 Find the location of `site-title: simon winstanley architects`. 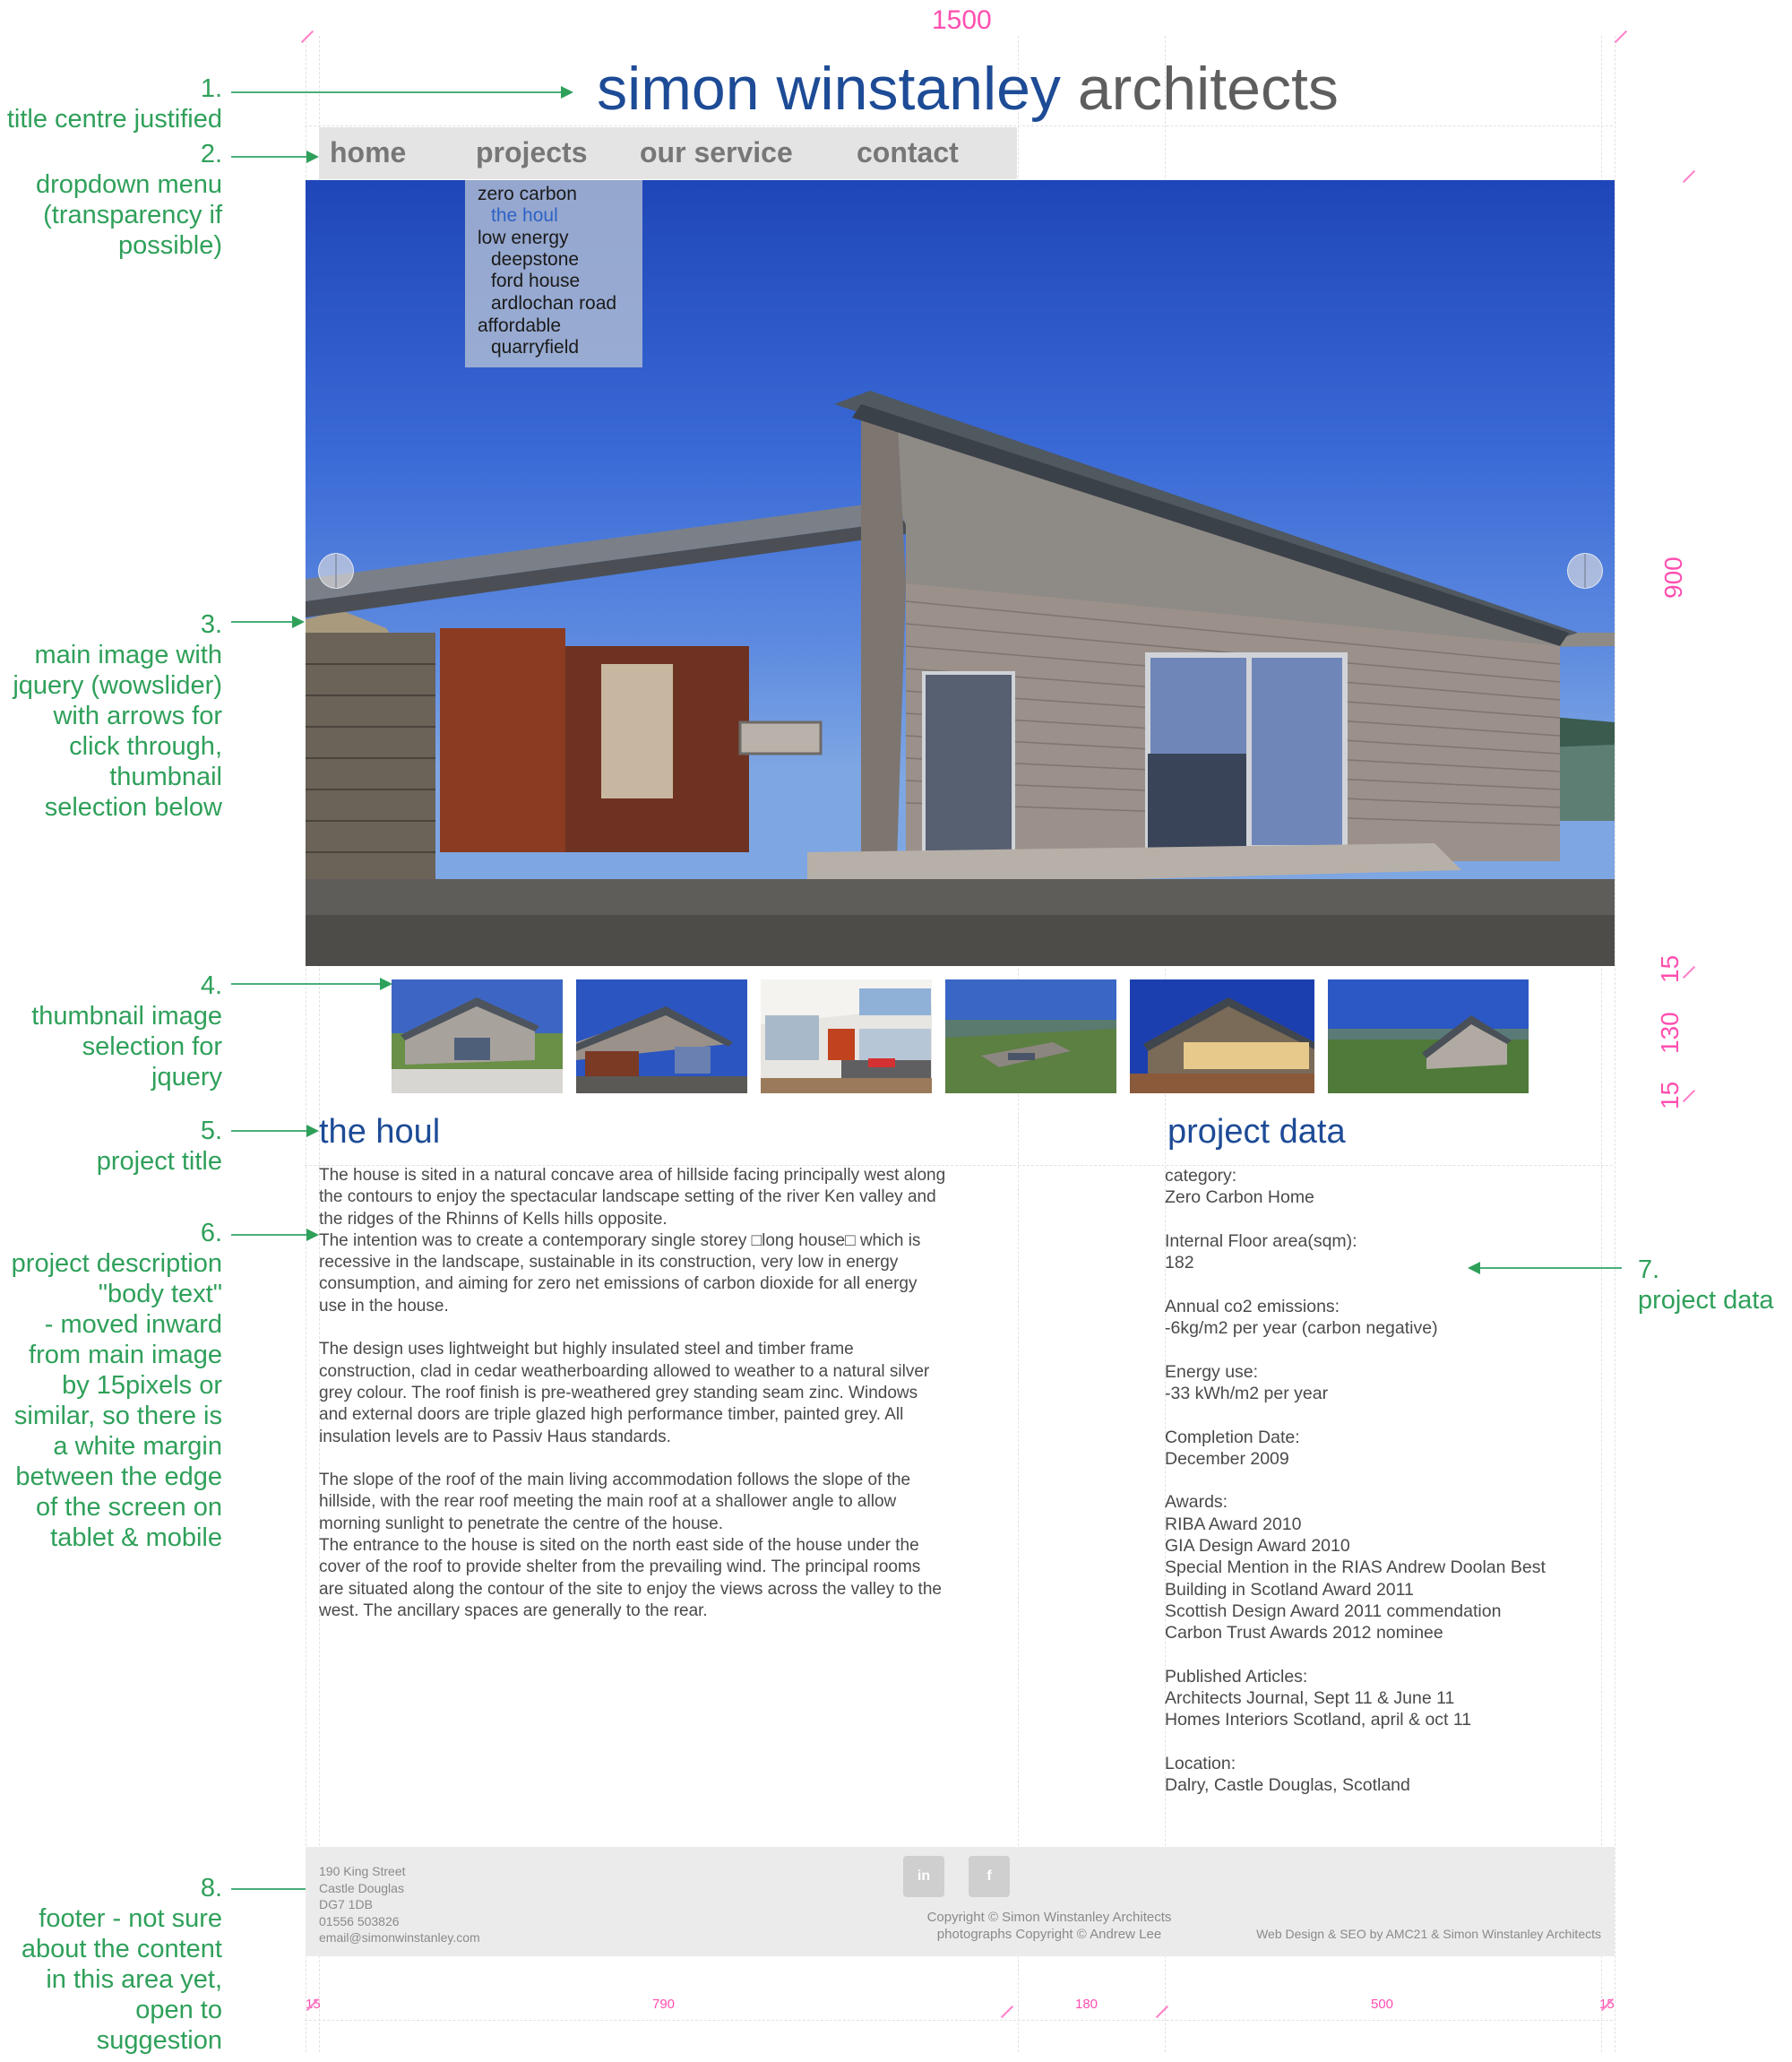

site-title: simon winstanley architects is located at coordinates (896, 89).